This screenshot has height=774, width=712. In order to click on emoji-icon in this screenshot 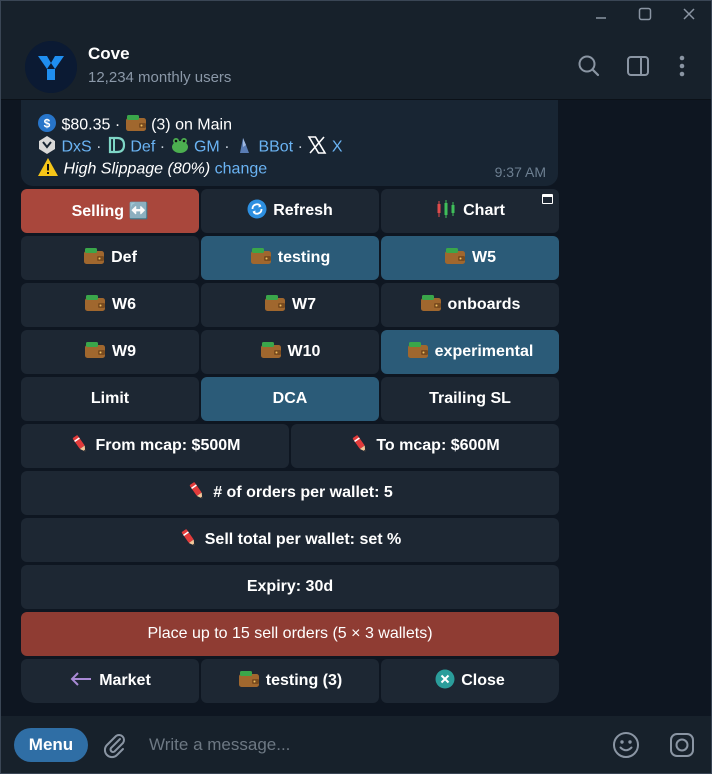, I will do `click(626, 745)`.